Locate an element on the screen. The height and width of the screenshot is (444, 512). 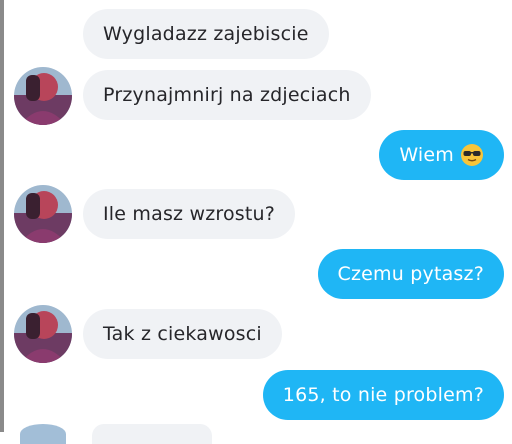
incoming-message: Przynajmnirj na zdjeciach is located at coordinates (227, 95).